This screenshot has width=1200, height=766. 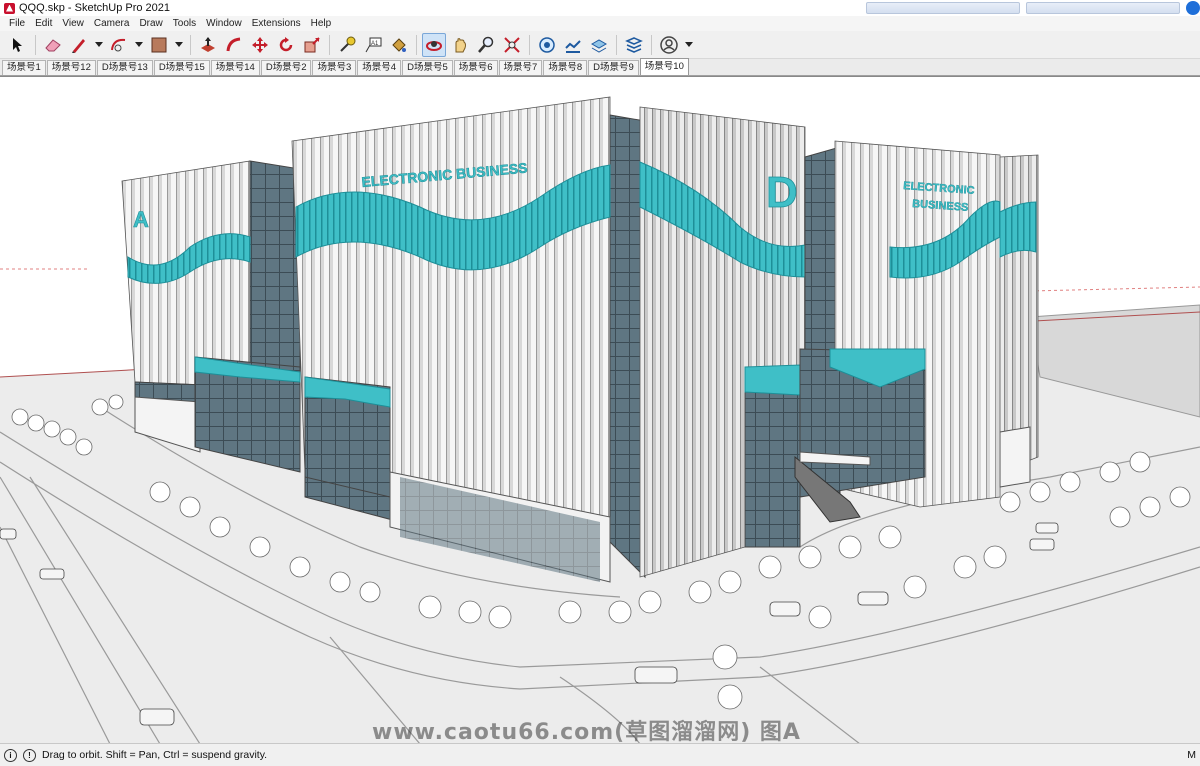 I want to click on account-icon, so click(x=669, y=45).